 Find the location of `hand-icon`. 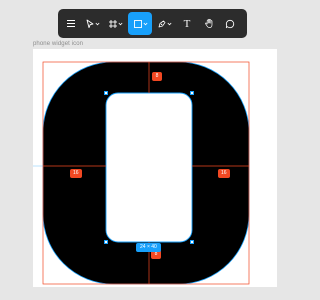

hand-icon is located at coordinates (209, 23).